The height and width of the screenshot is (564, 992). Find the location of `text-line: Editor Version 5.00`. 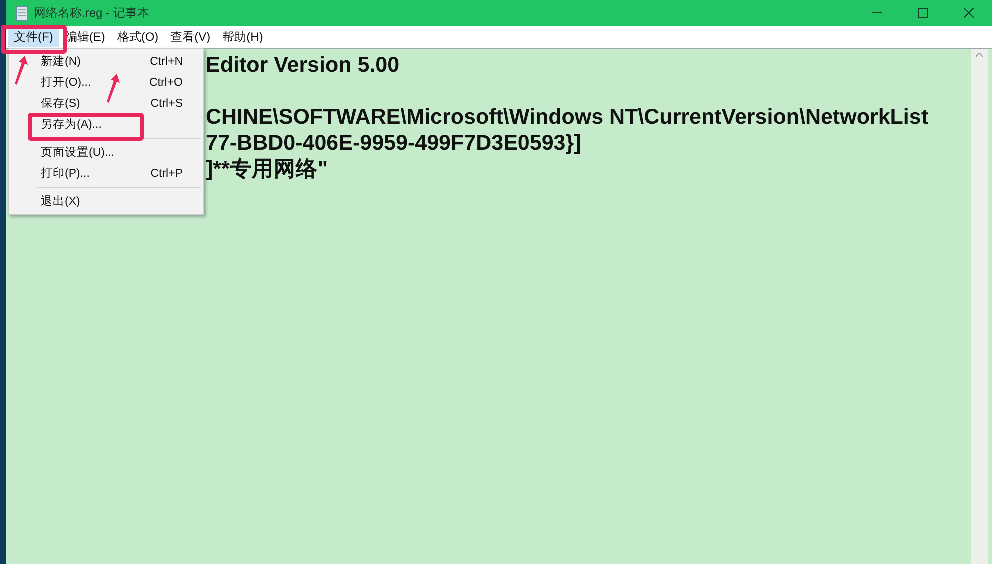

text-line: Editor Version 5.00 is located at coordinates (303, 65).